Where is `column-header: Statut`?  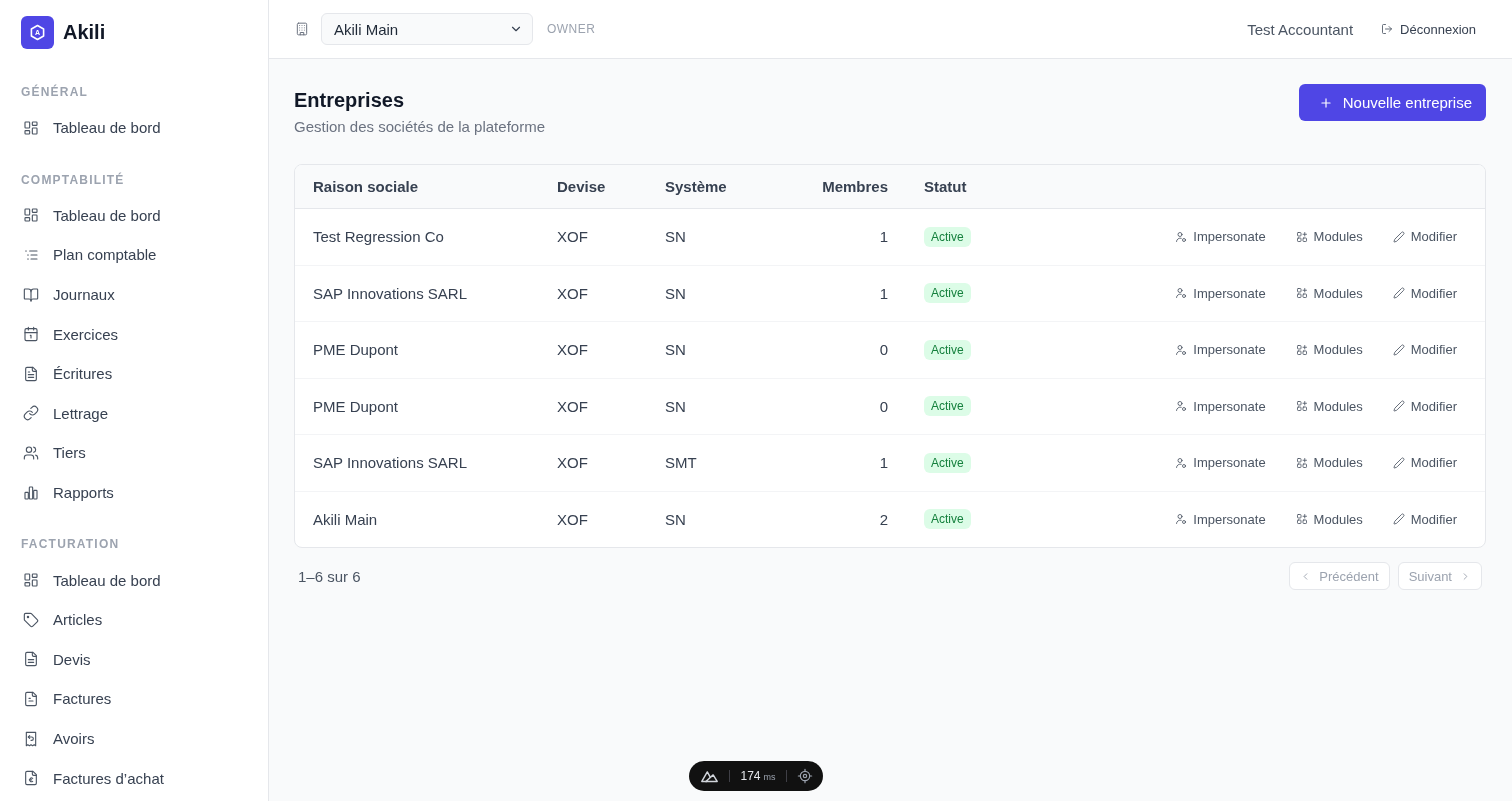
column-header: Statut is located at coordinates (945, 187).